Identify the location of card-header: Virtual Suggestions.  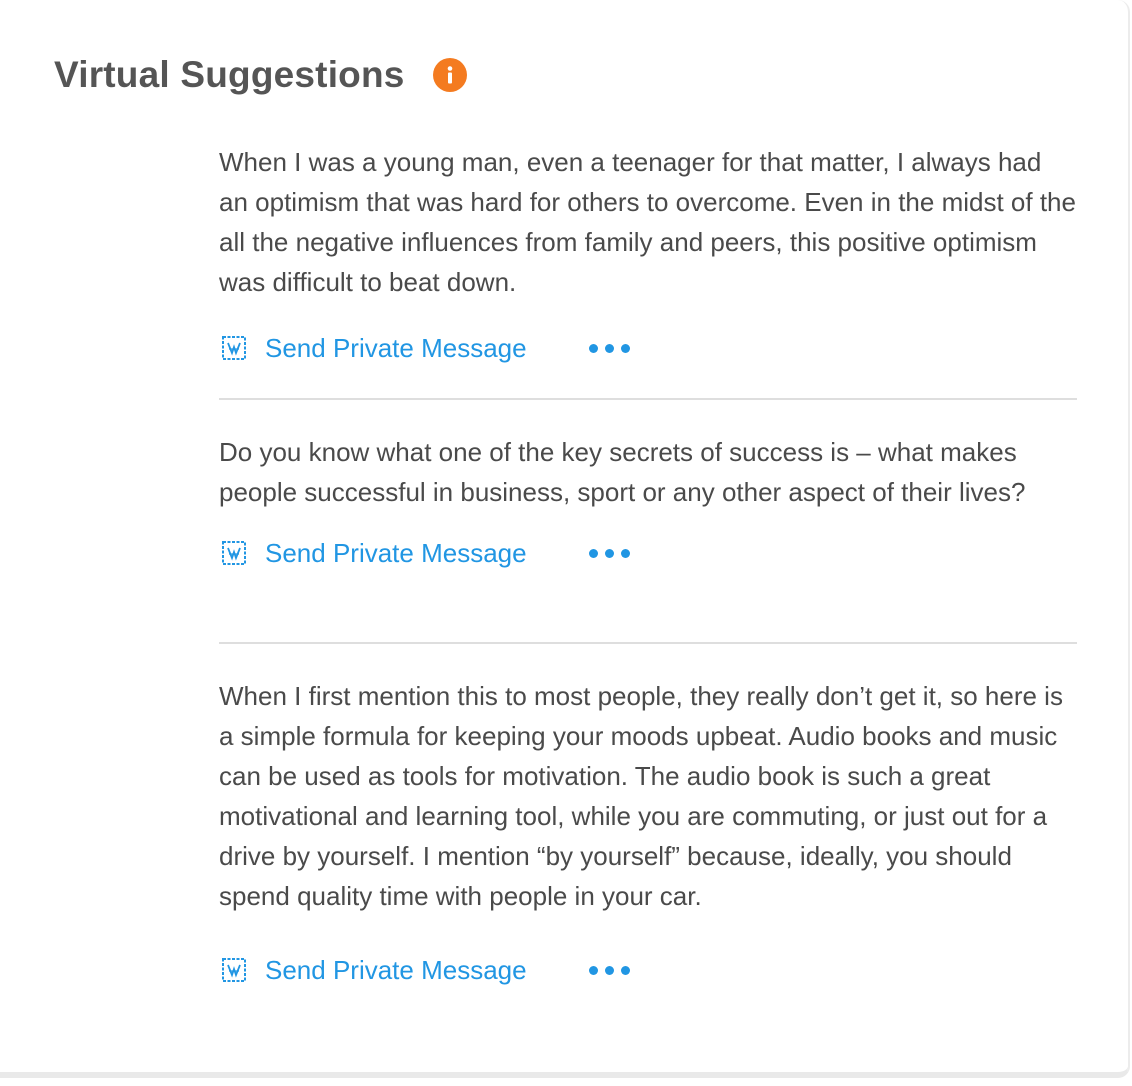
(260, 75).